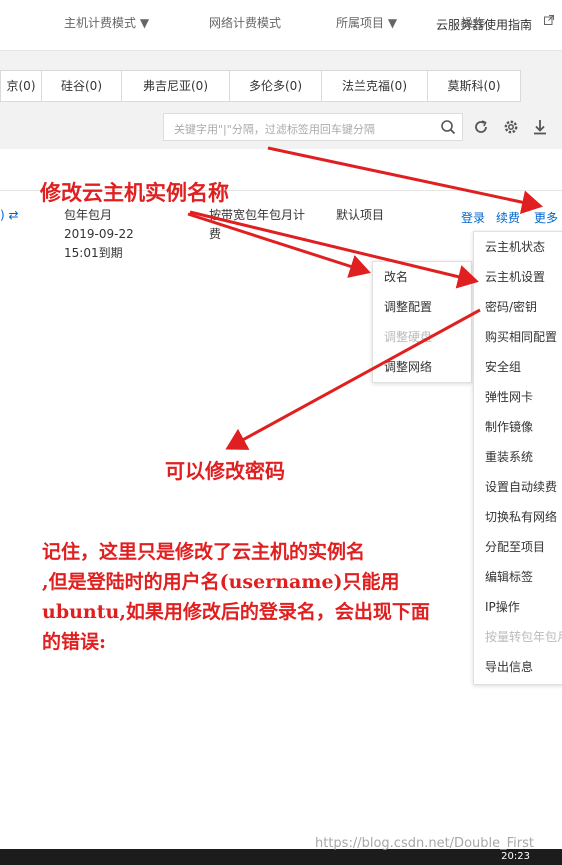 This screenshot has height=865, width=562. Describe the element at coordinates (518, 397) in the screenshot. I see `menu-item-elastic-nic: 弹性网卡` at that location.